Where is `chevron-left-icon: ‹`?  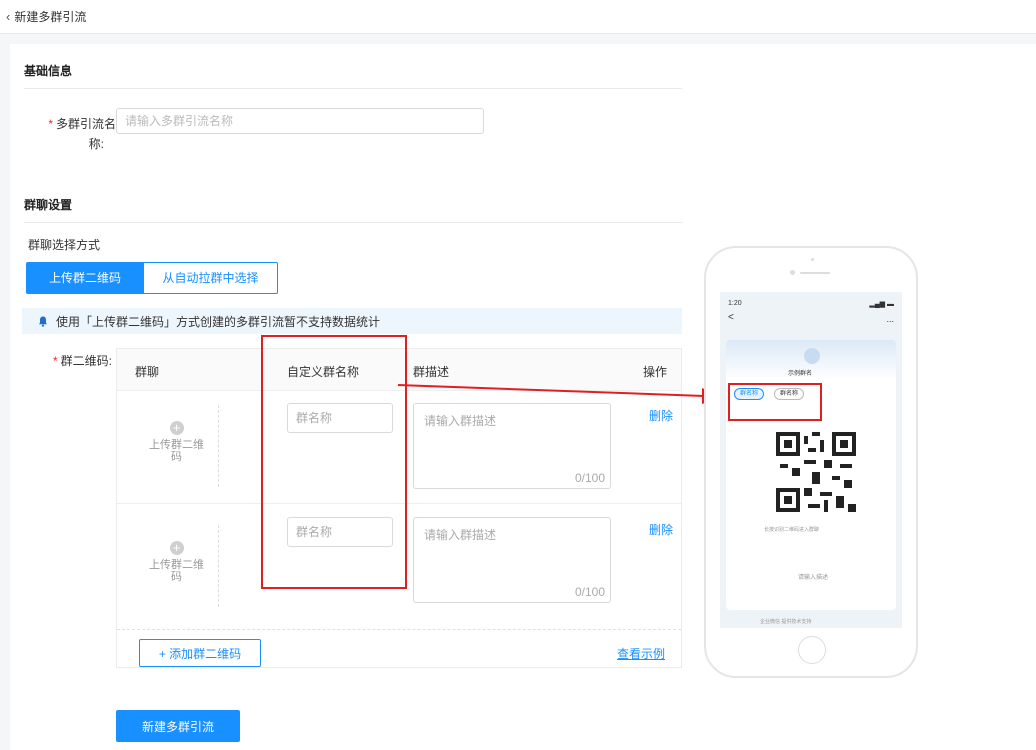
chevron-left-icon: ‹ is located at coordinates (8, 16).